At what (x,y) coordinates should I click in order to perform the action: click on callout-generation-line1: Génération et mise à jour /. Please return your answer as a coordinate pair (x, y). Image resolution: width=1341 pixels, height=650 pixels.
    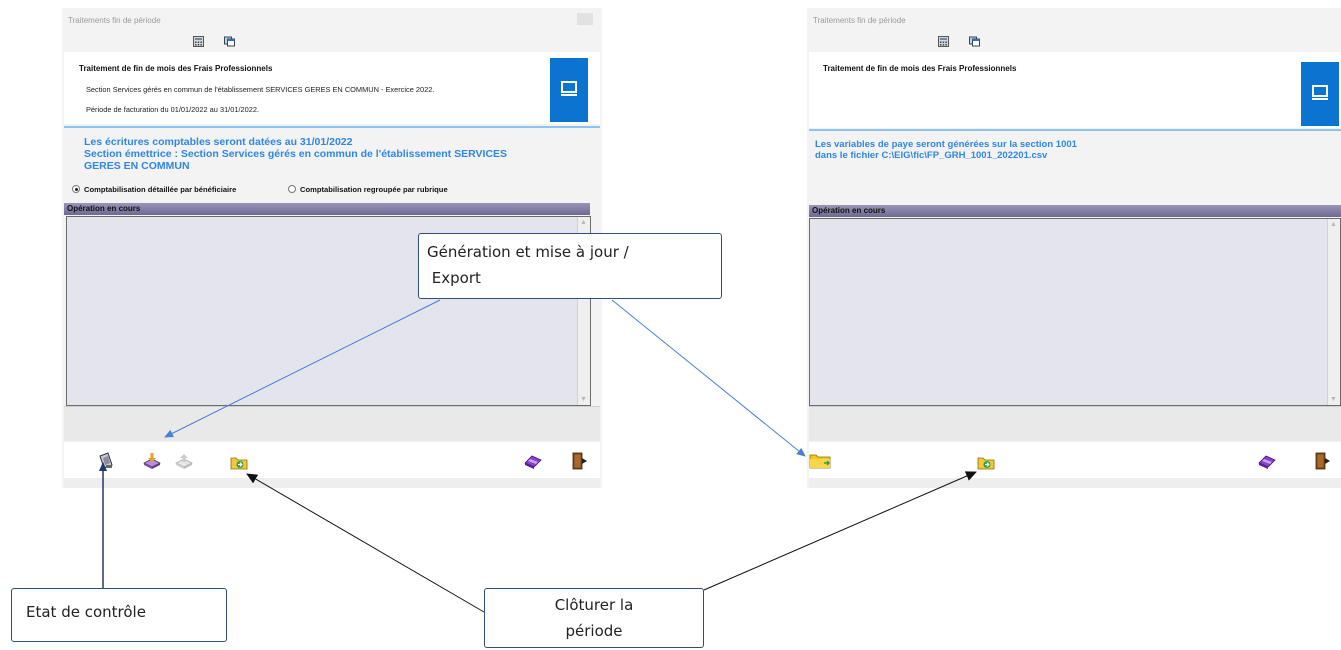
    Looking at the image, I should click on (528, 252).